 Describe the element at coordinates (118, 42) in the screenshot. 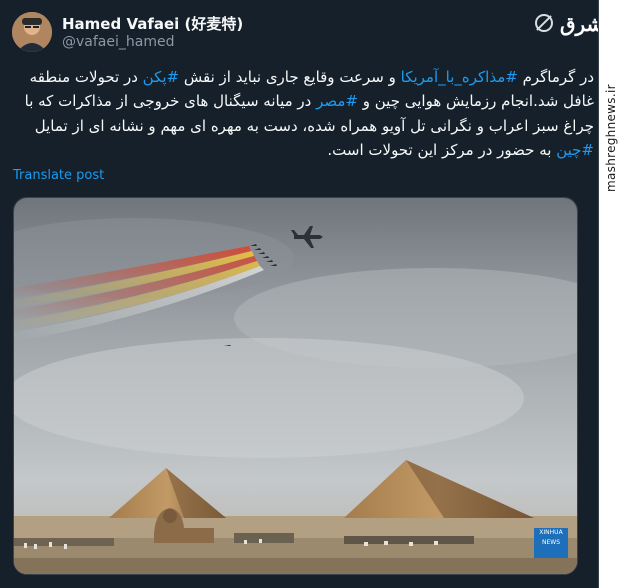

I see `author-handle: @vafaei_hamed` at that location.